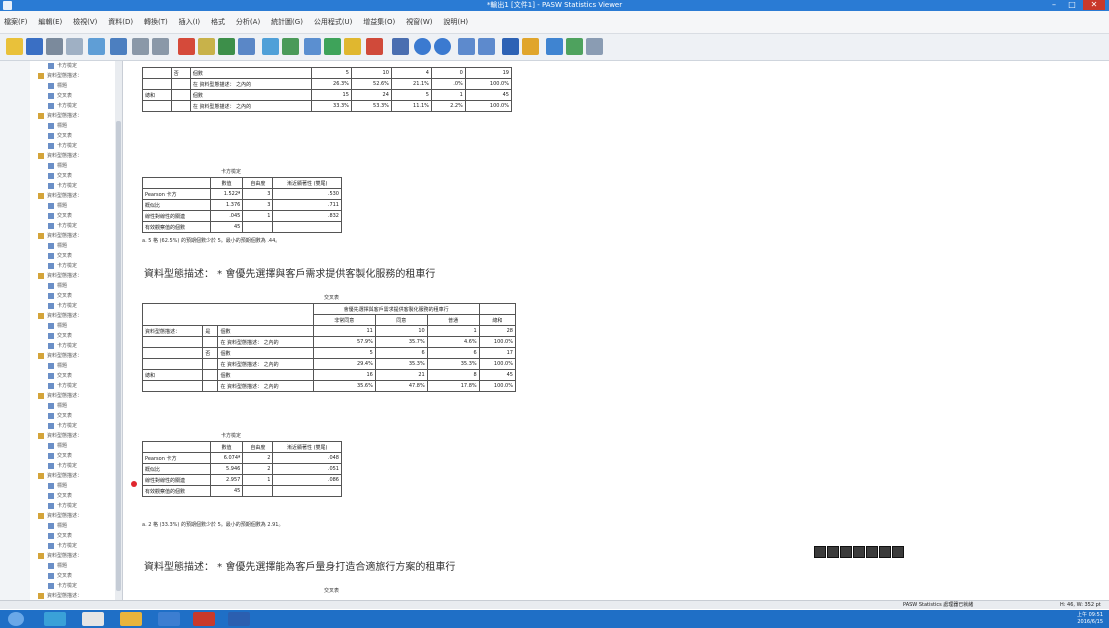 The width and height of the screenshot is (1109, 628). I want to click on minimize-button: –, so click(1054, 5).